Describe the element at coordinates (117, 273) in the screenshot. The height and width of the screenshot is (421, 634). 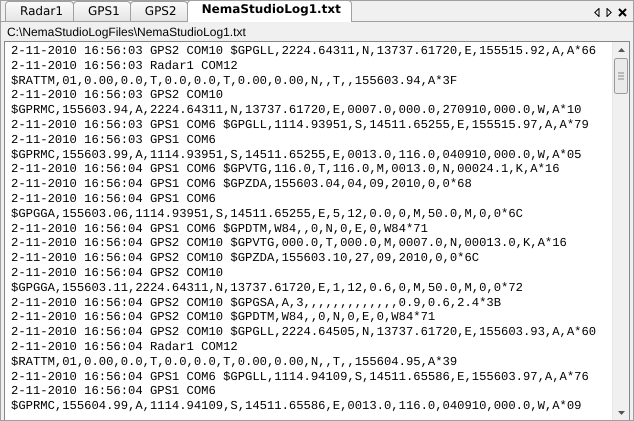
I see `log-line: 2-11-2010 16:56:04 GPS2 COM10` at that location.